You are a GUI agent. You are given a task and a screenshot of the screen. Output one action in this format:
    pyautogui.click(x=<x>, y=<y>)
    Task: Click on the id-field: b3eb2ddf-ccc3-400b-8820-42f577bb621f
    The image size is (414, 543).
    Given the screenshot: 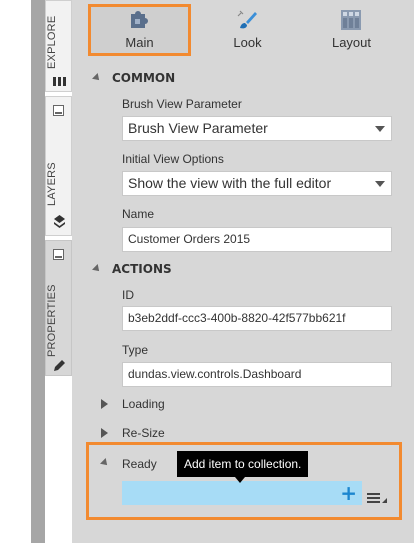 What is the action you would take?
    pyautogui.click(x=257, y=318)
    